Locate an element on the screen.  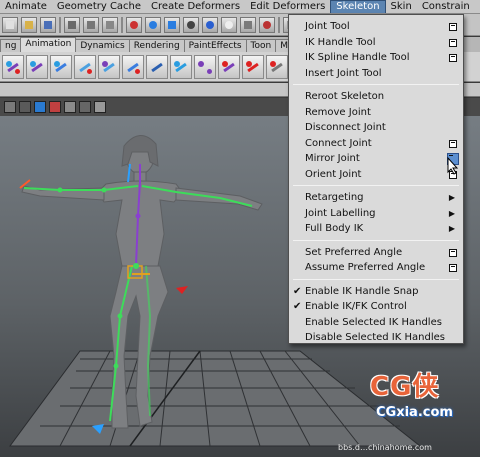
lattice-shelf-icon is located at coordinates (133, 66).